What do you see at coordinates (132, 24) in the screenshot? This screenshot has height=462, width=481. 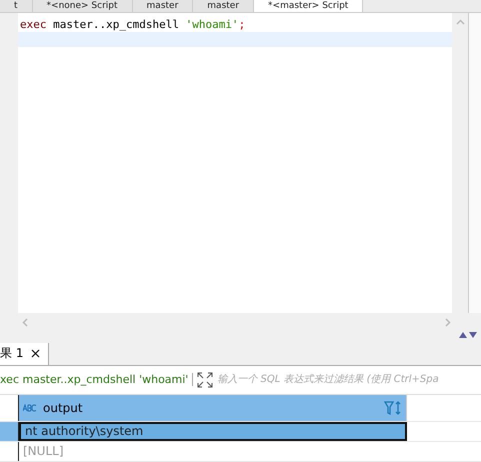 I see `code-line: exec master..xp_cmdshell 'whoami';` at bounding box center [132, 24].